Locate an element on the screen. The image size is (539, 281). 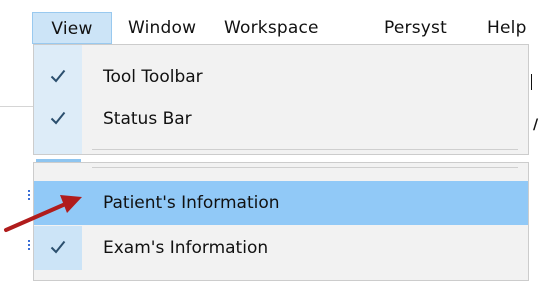
menu-item-label: Status Bar is located at coordinates (147, 119).